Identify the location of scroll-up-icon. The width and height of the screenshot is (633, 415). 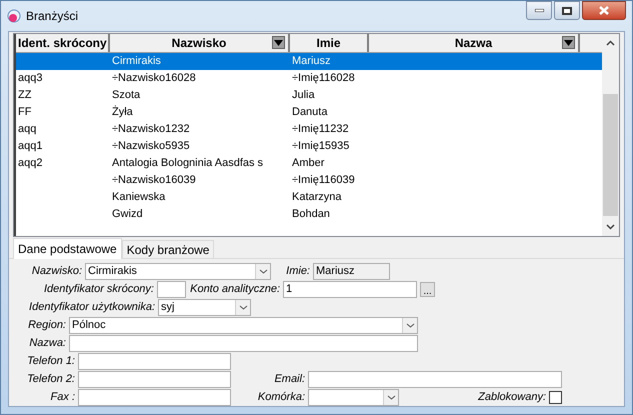
(610, 43).